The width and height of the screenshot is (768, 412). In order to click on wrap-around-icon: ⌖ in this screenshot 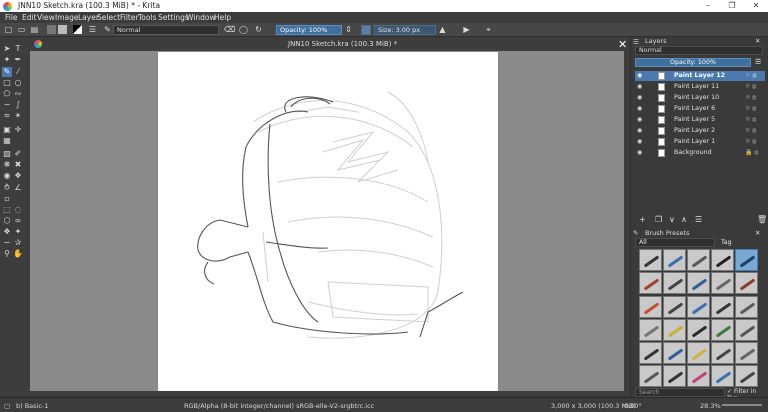, I will do `click(488, 29)`.